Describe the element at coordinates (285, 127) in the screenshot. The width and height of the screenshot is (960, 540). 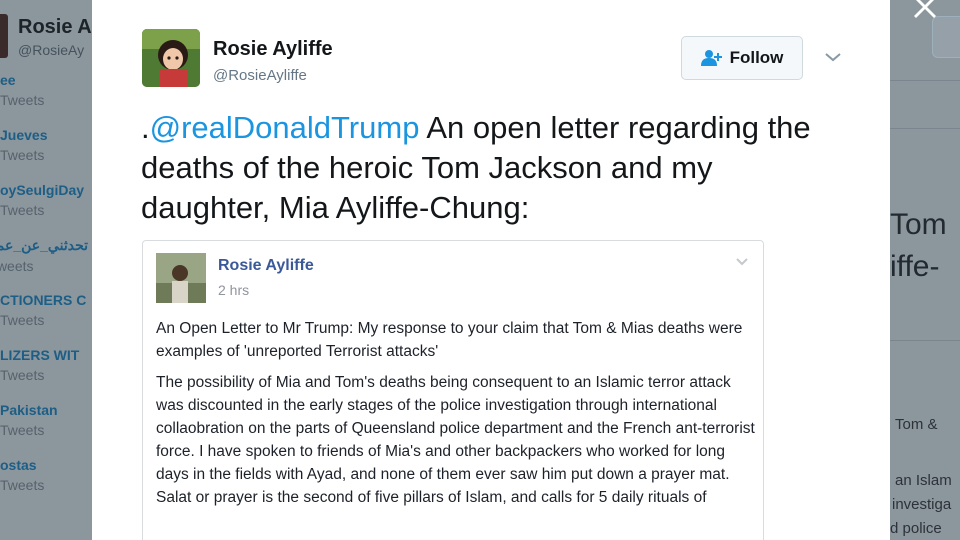
I see `mention-link: @realDonaldTrump` at that location.